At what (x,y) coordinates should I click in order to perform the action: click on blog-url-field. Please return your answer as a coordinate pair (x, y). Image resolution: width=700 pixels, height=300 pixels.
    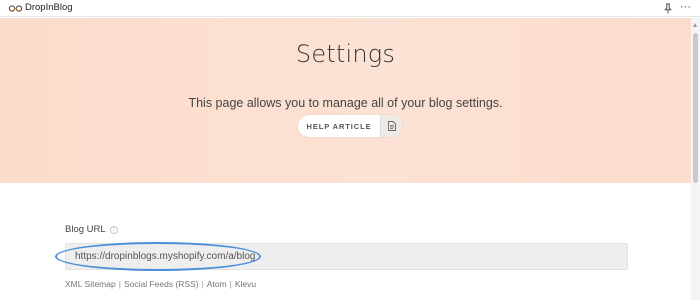
    Looking at the image, I should click on (346, 256).